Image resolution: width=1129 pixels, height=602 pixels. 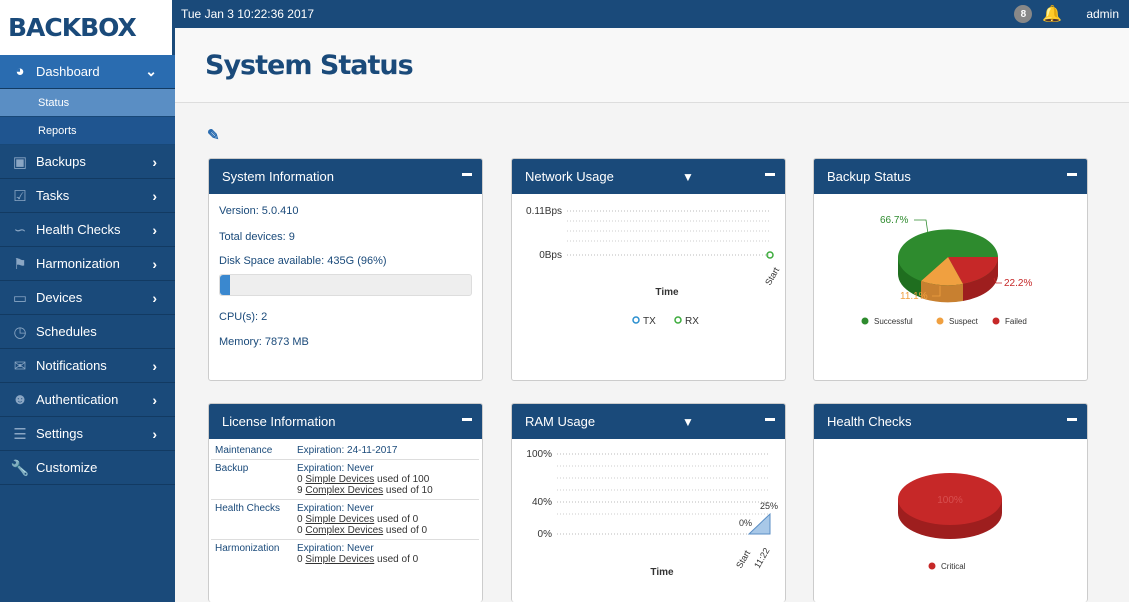 What do you see at coordinates (20, 366) in the screenshot?
I see `notifications-icon: ✉` at bounding box center [20, 366].